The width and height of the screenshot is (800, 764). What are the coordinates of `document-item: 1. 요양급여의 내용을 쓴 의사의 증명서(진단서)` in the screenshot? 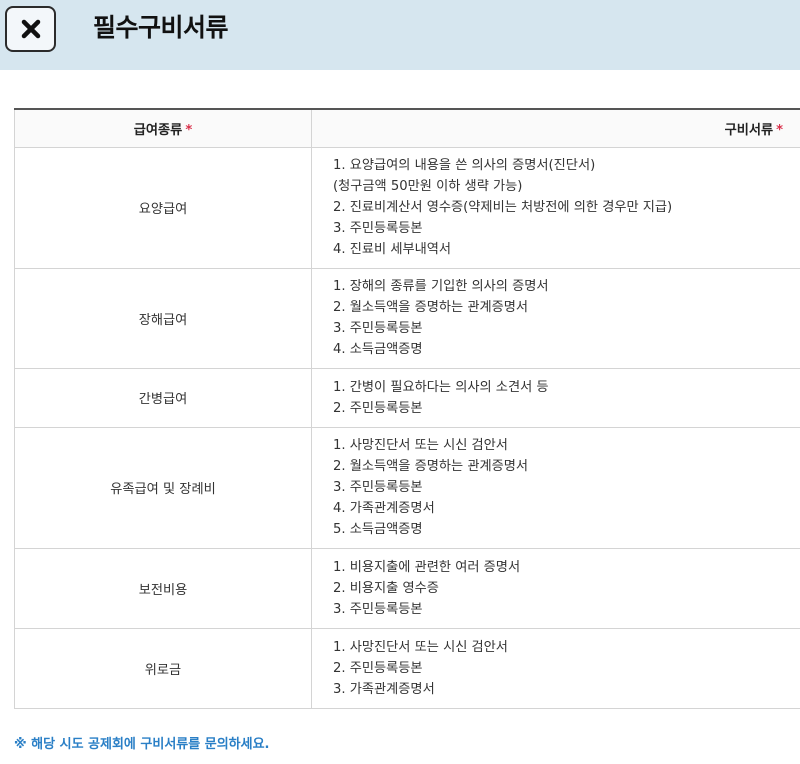 It's located at (464, 165).